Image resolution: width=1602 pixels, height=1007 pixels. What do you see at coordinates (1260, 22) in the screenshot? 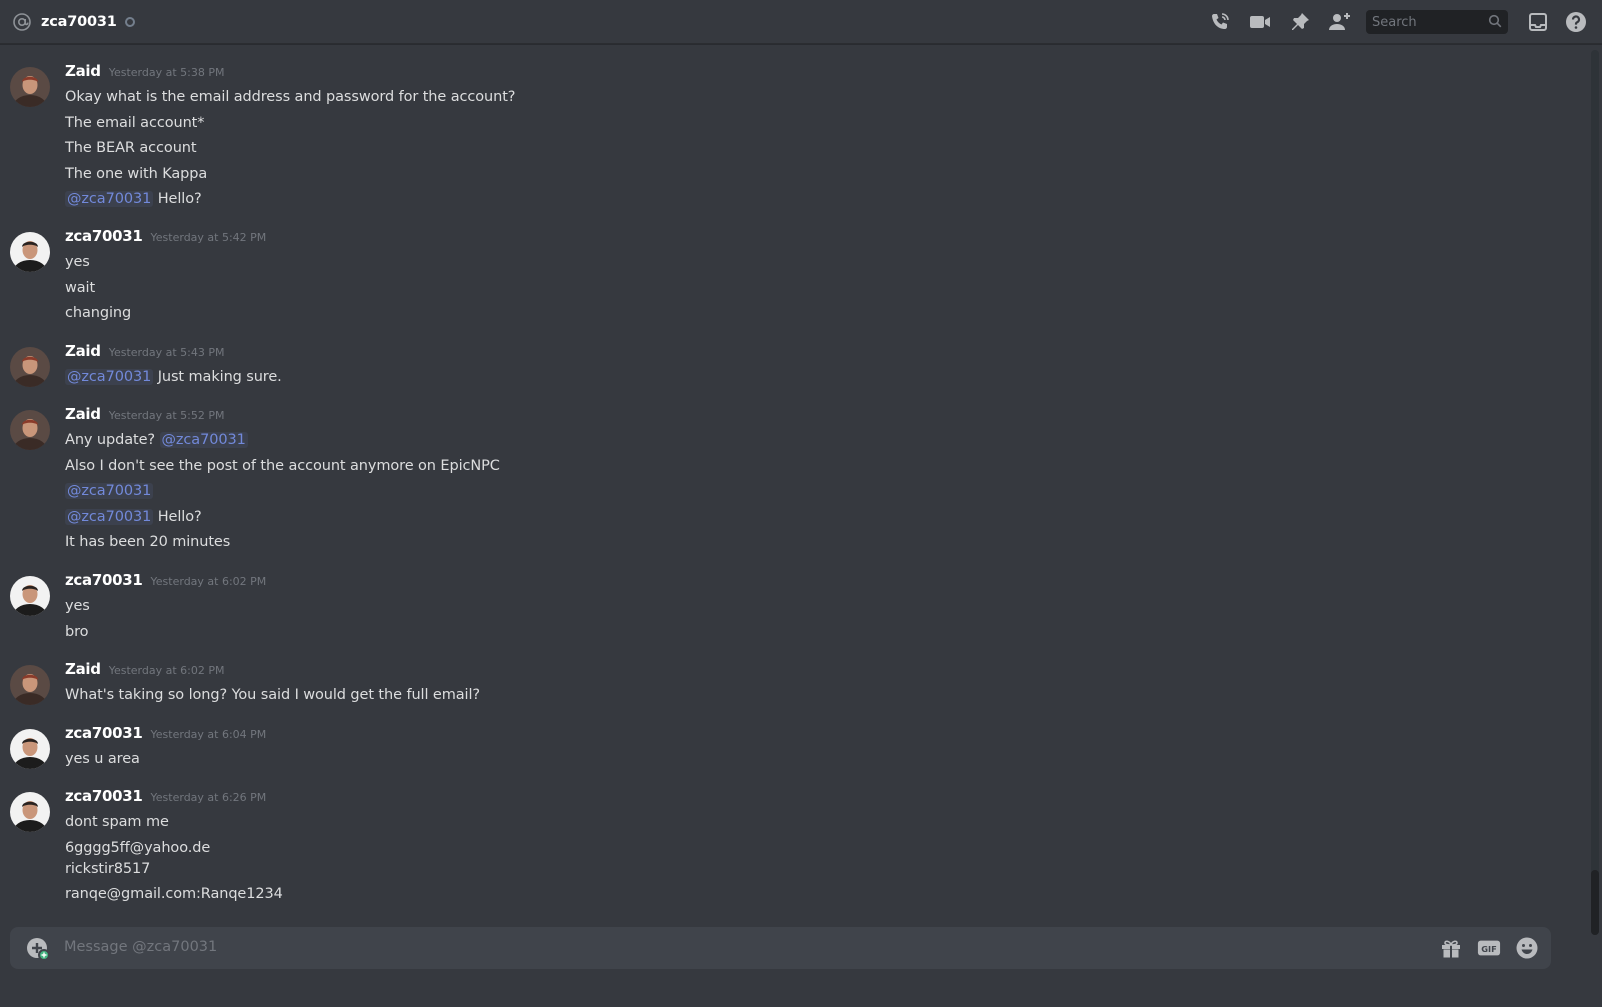
I see `video-icon` at bounding box center [1260, 22].